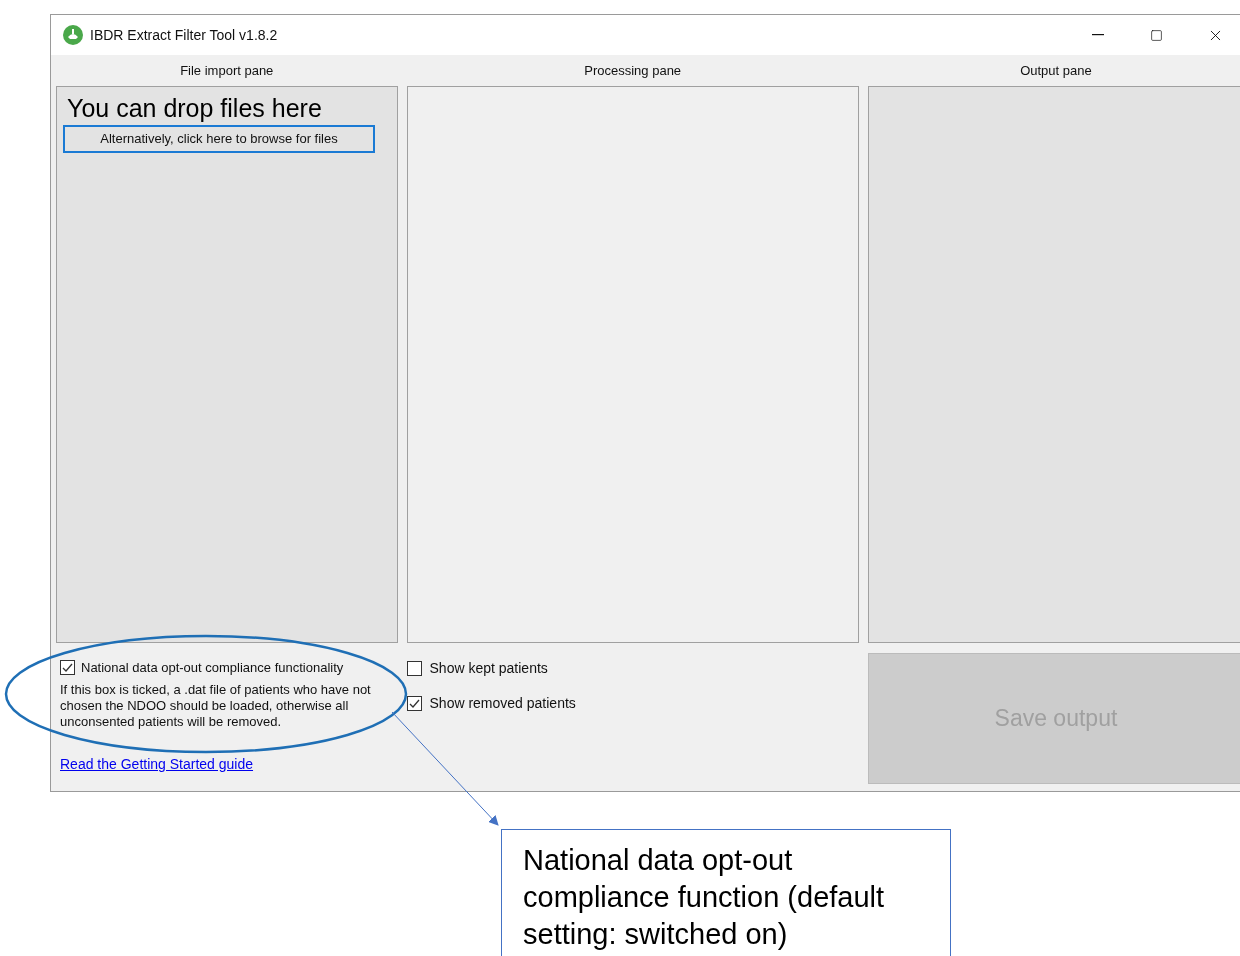  Describe the element at coordinates (73, 35) in the screenshot. I see `app-logo-icon` at that location.